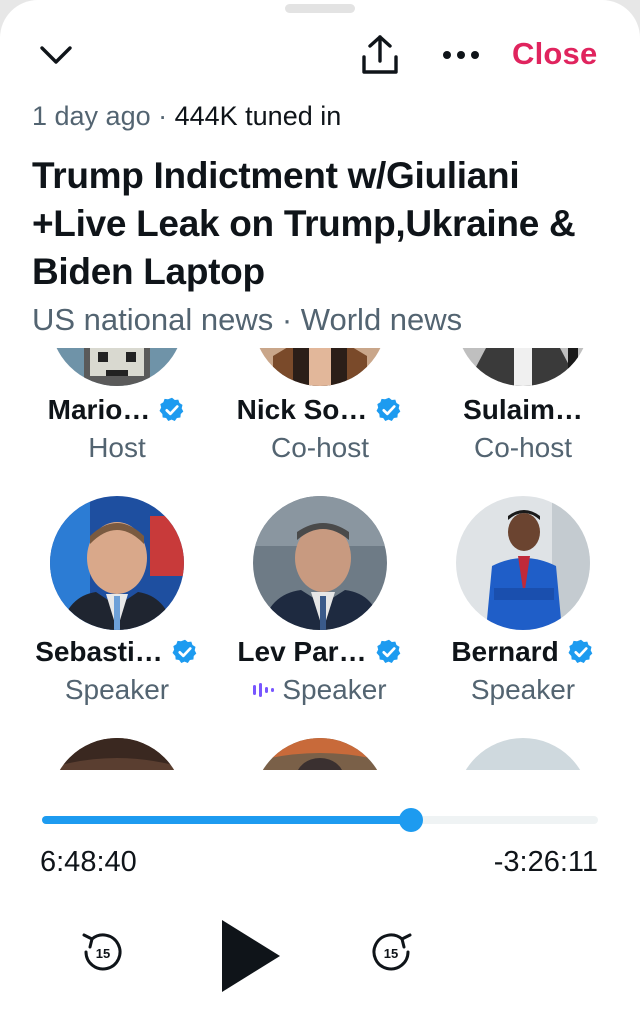 This screenshot has width=640, height=1016. I want to click on participant-name-row: Bernard, so click(523, 652).